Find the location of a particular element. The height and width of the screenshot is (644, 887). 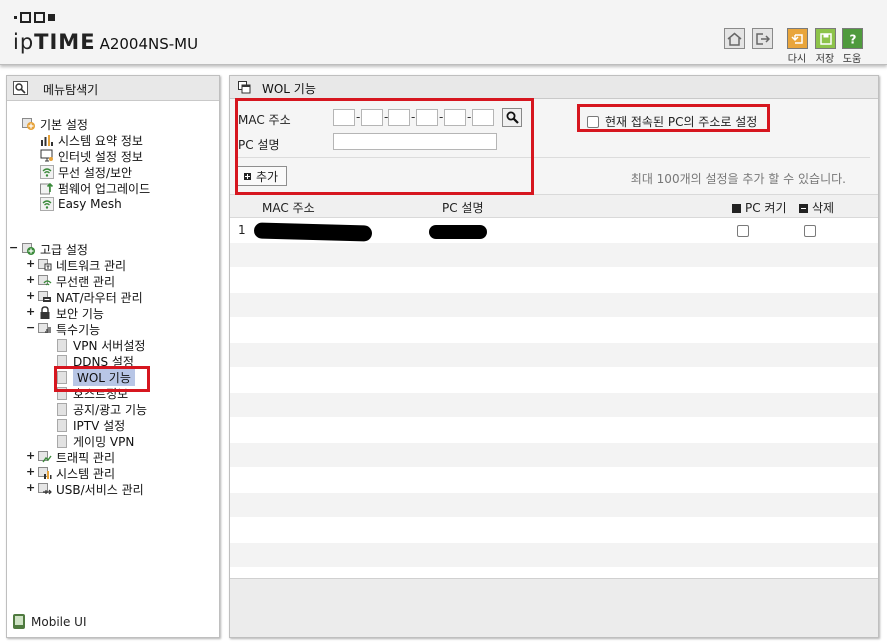

tree-group-traffic: 트래픽 관리 is located at coordinates (76, 457).